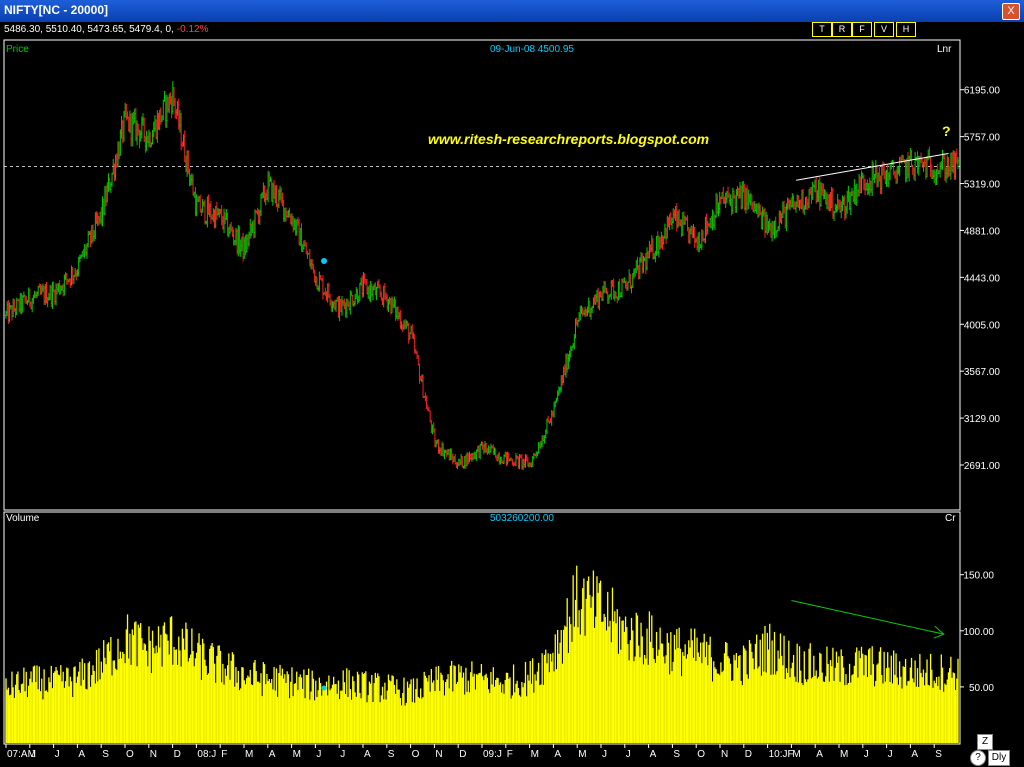 The height and width of the screenshot is (767, 1024). What do you see at coordinates (982, 138) in the screenshot?
I see `price-axis-label: 5757.00` at bounding box center [982, 138].